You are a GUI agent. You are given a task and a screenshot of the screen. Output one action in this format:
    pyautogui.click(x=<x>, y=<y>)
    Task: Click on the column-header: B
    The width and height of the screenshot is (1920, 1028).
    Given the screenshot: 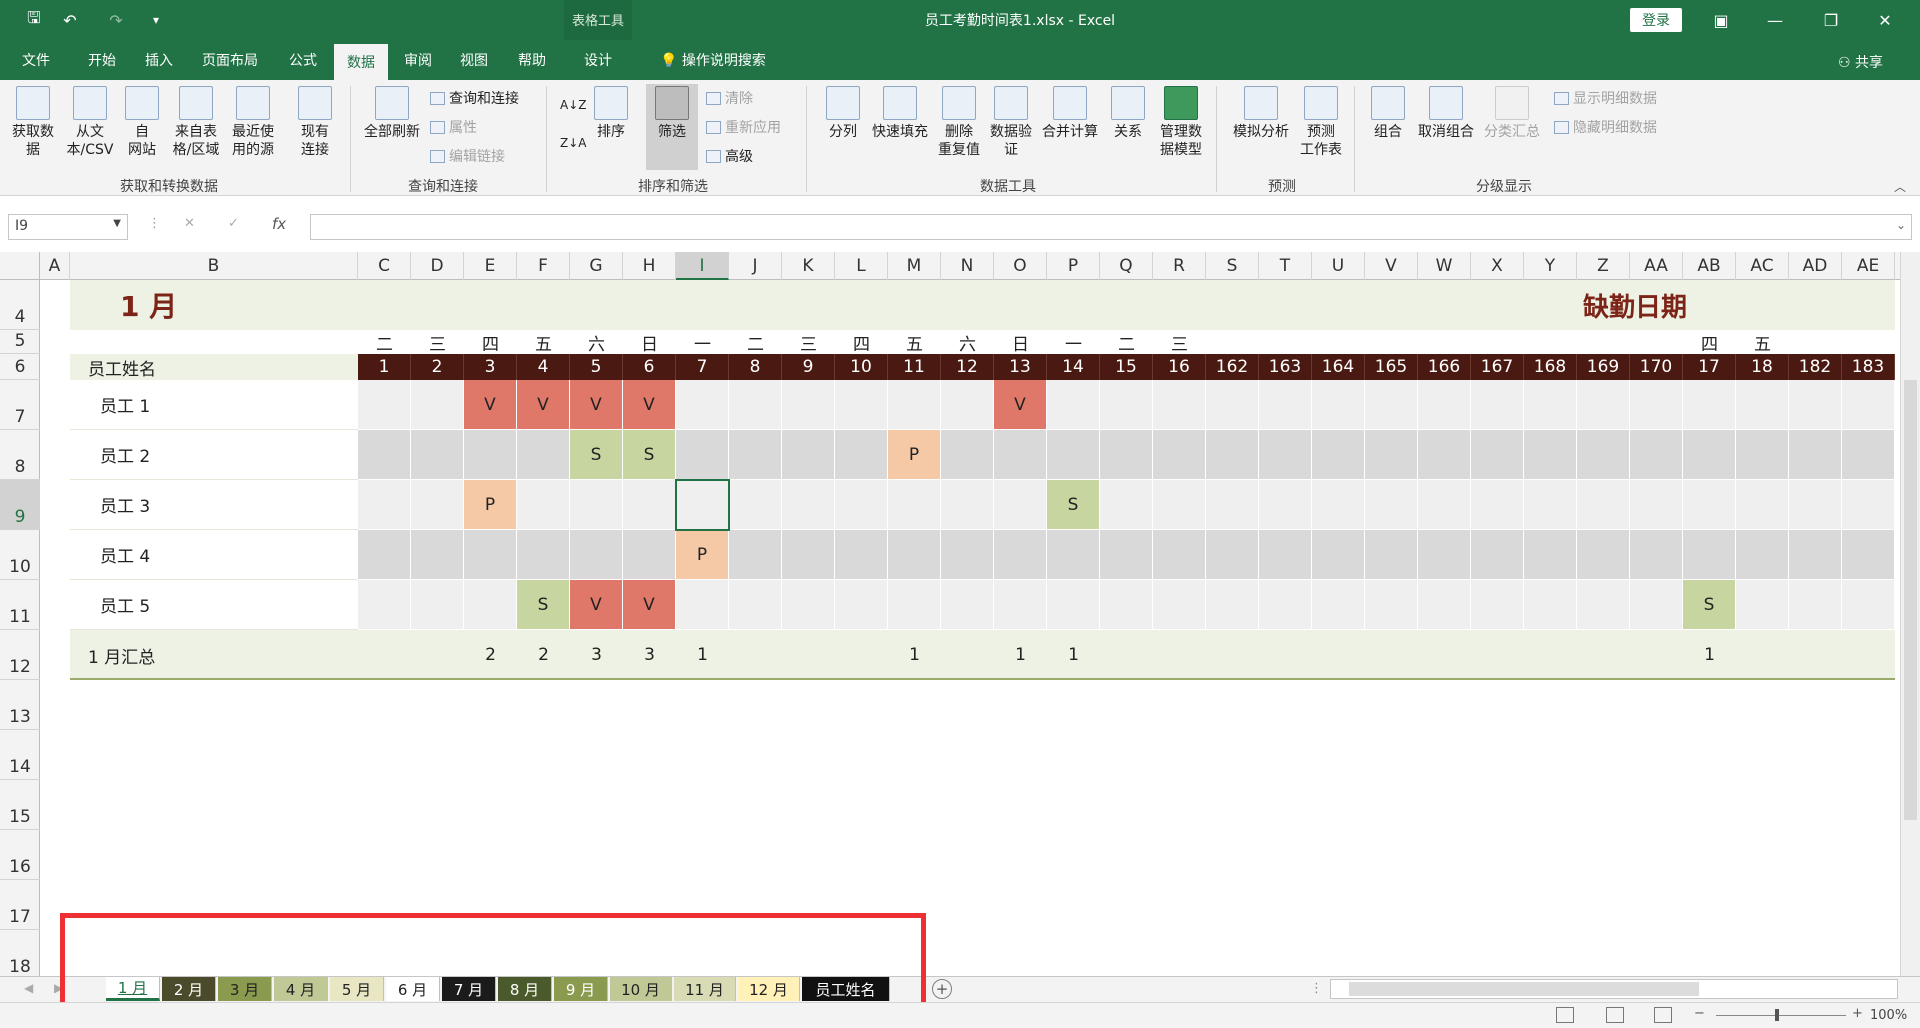 What is the action you would take?
    pyautogui.click(x=214, y=266)
    